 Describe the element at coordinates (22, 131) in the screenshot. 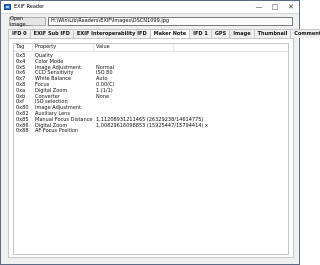

I see `cell-tag: 0x88` at that location.